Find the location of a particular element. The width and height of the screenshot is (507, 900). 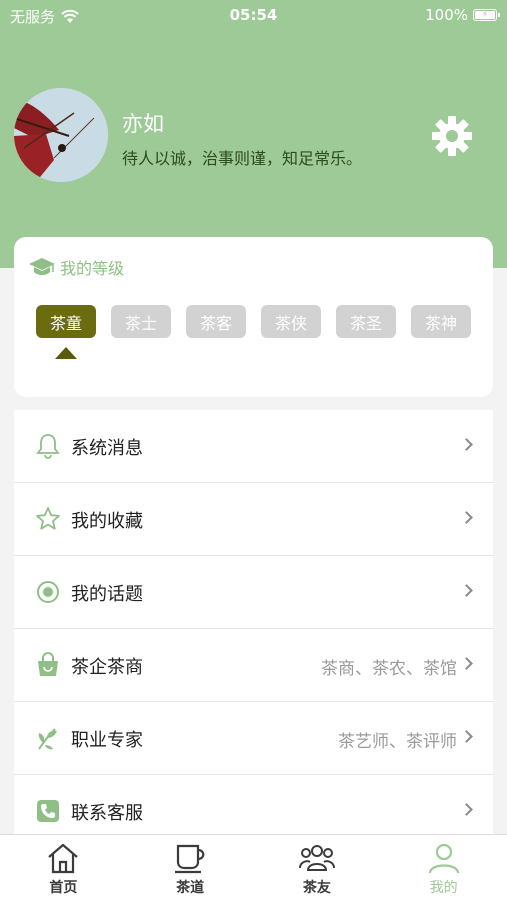

gear-icon is located at coordinates (452, 136).